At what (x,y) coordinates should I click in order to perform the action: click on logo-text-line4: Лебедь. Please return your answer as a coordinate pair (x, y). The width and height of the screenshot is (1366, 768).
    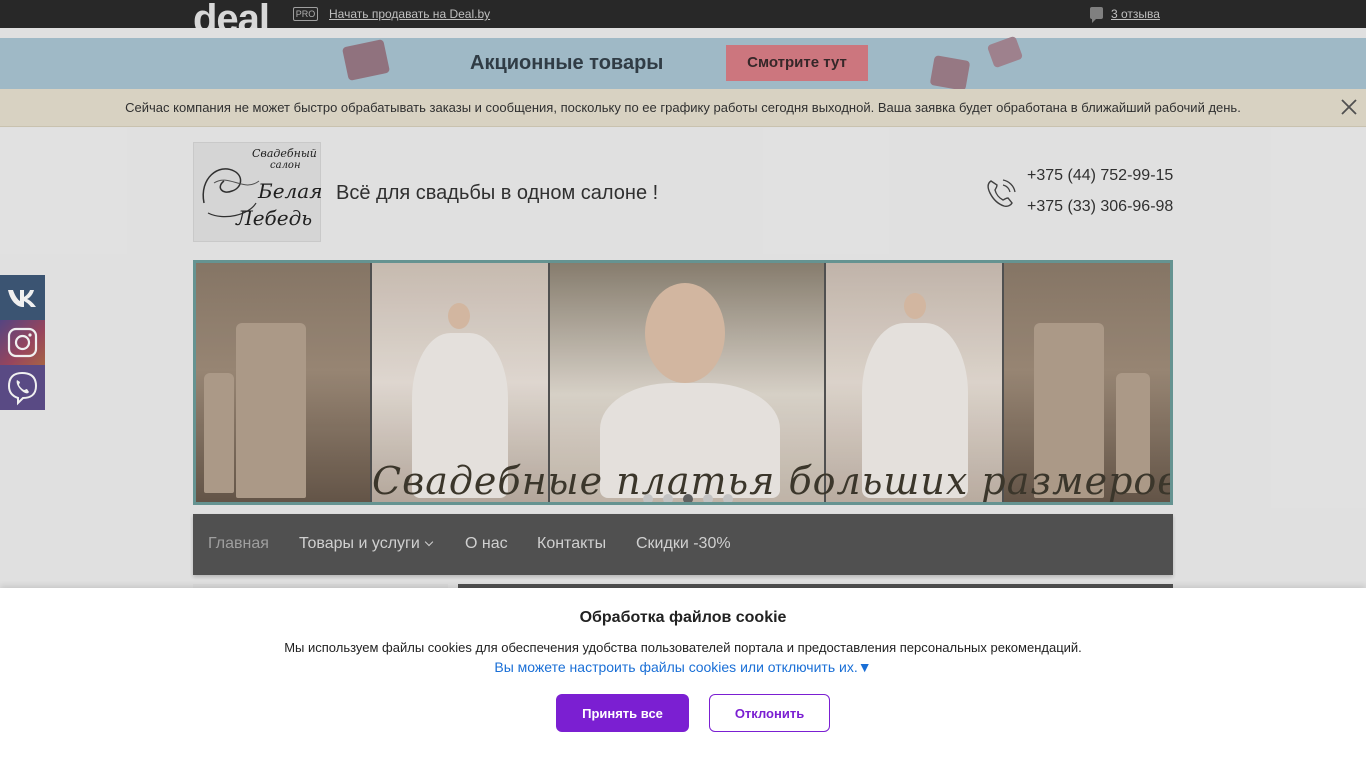
    Looking at the image, I should click on (273, 218).